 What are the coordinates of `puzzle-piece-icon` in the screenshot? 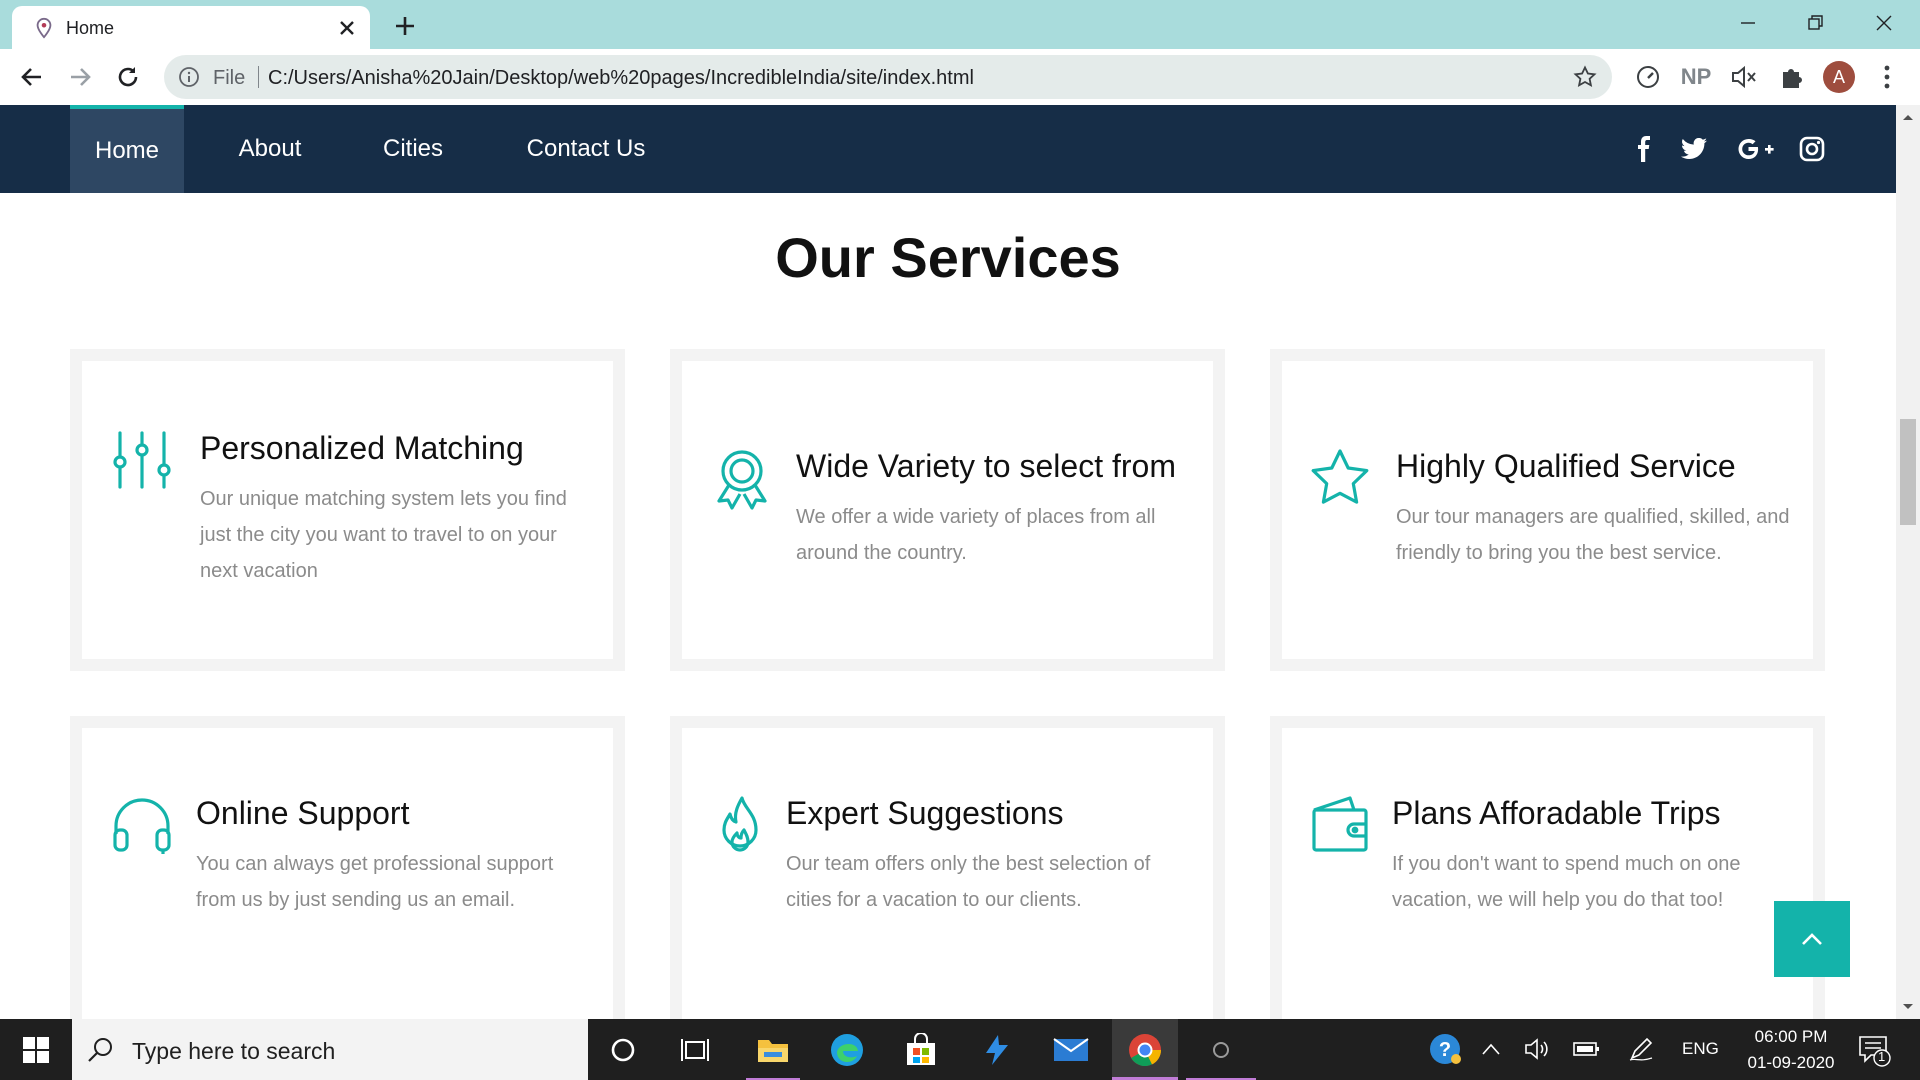 It's located at (1792, 78).